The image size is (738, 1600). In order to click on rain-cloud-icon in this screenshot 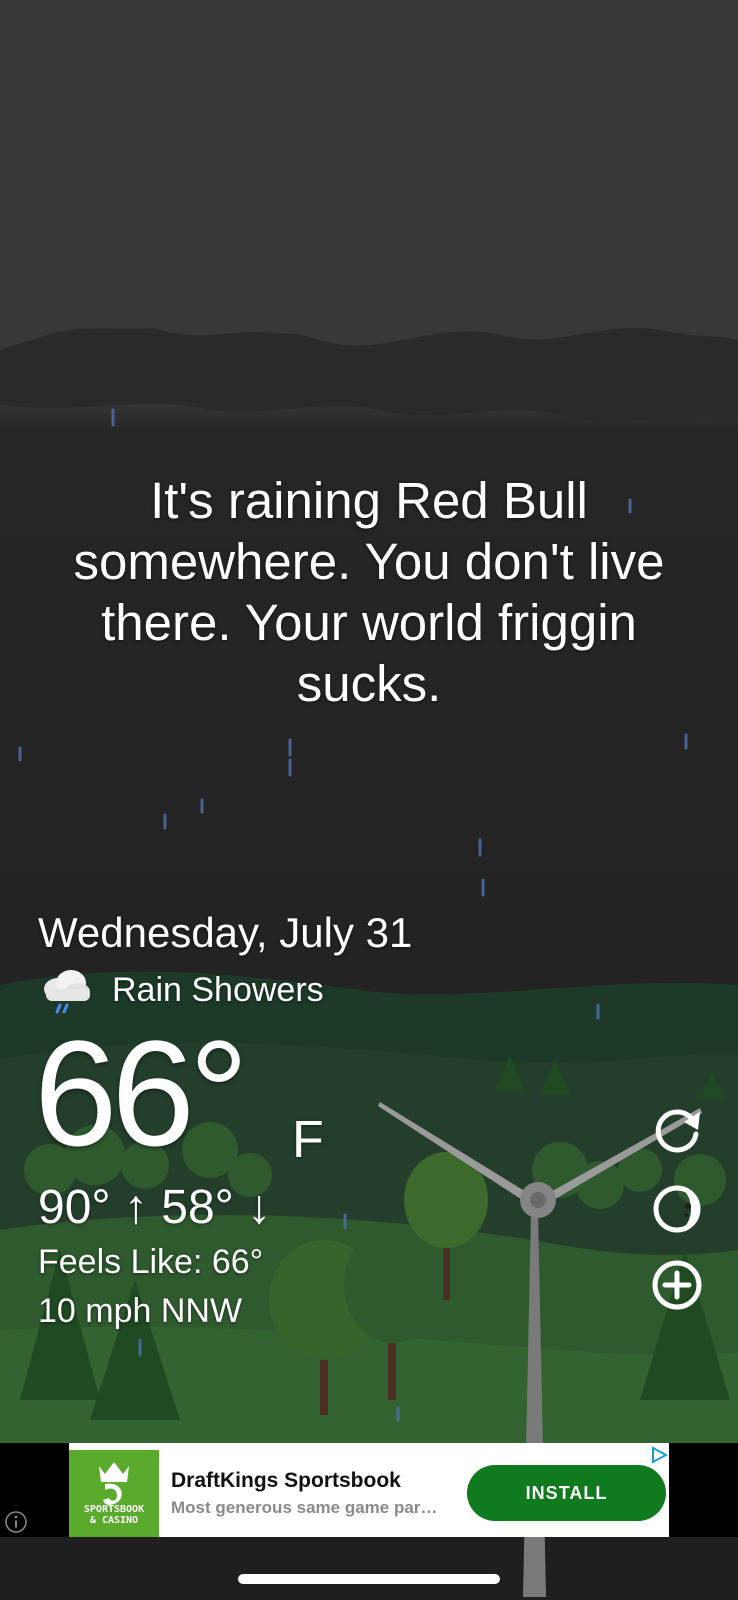, I will do `click(67, 992)`.